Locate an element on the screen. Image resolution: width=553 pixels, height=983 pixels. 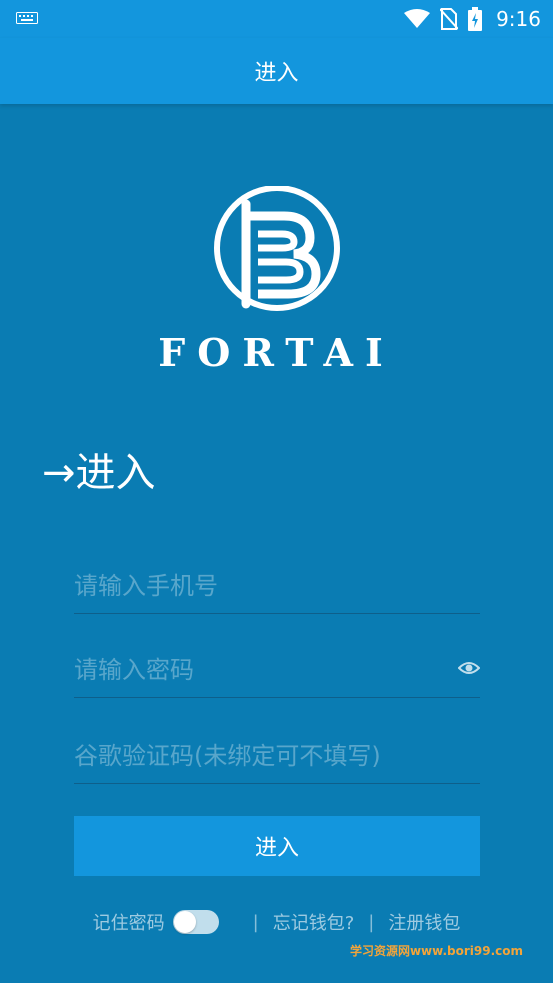
brand-name: FORTAI is located at coordinates (276, 352).